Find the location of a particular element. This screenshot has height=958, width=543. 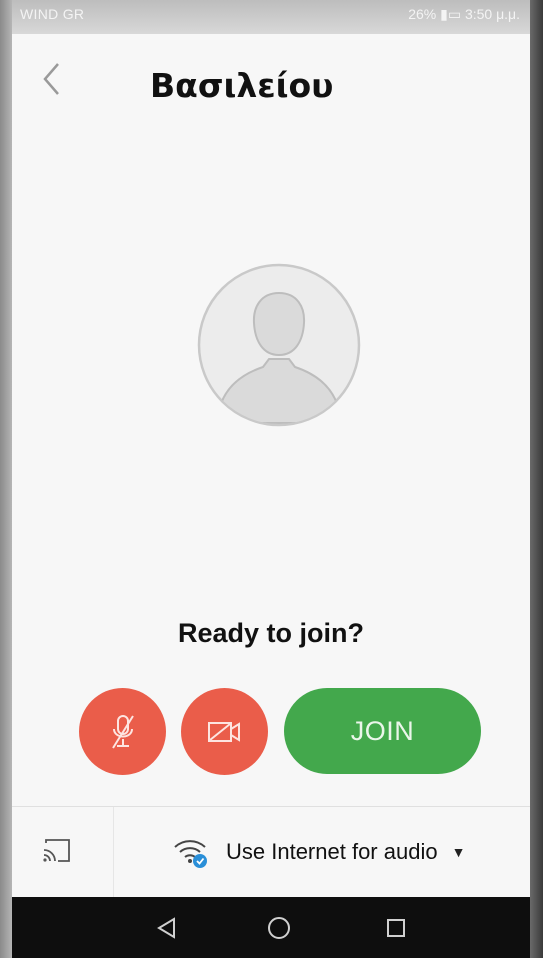

back-icon is located at coordinates (51, 79).